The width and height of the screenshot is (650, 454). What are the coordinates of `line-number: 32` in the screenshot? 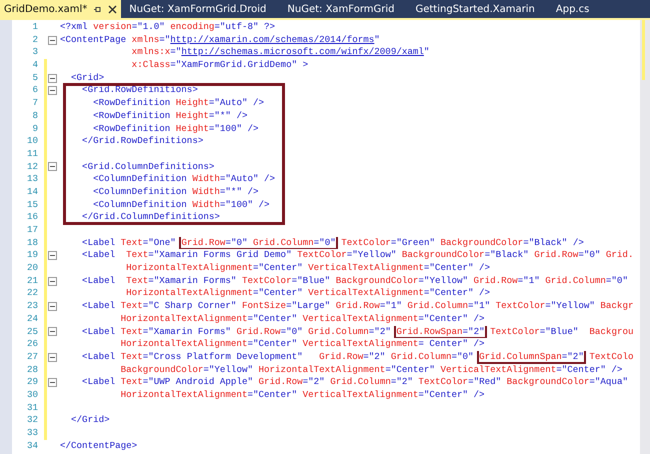 It's located at (32, 420).